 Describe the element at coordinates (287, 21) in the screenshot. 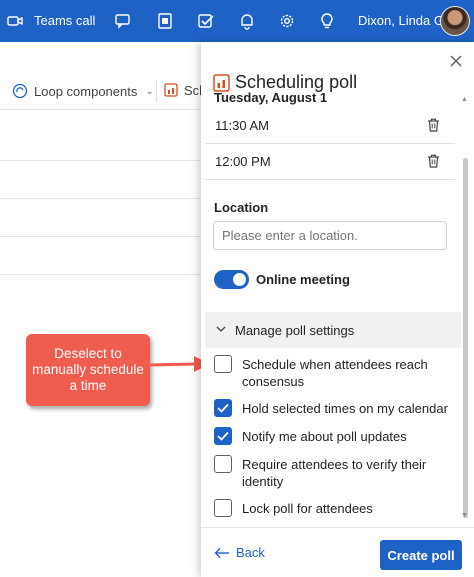

I see `gear-icon` at that location.